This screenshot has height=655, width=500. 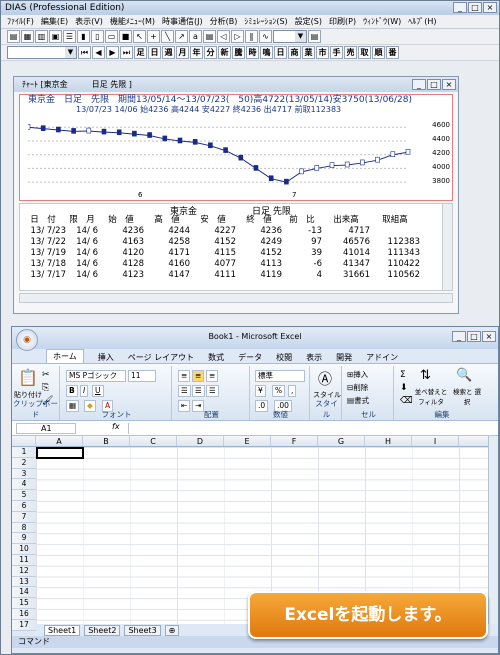 I want to click on tb-ji: 時, so click(x=252, y=52).